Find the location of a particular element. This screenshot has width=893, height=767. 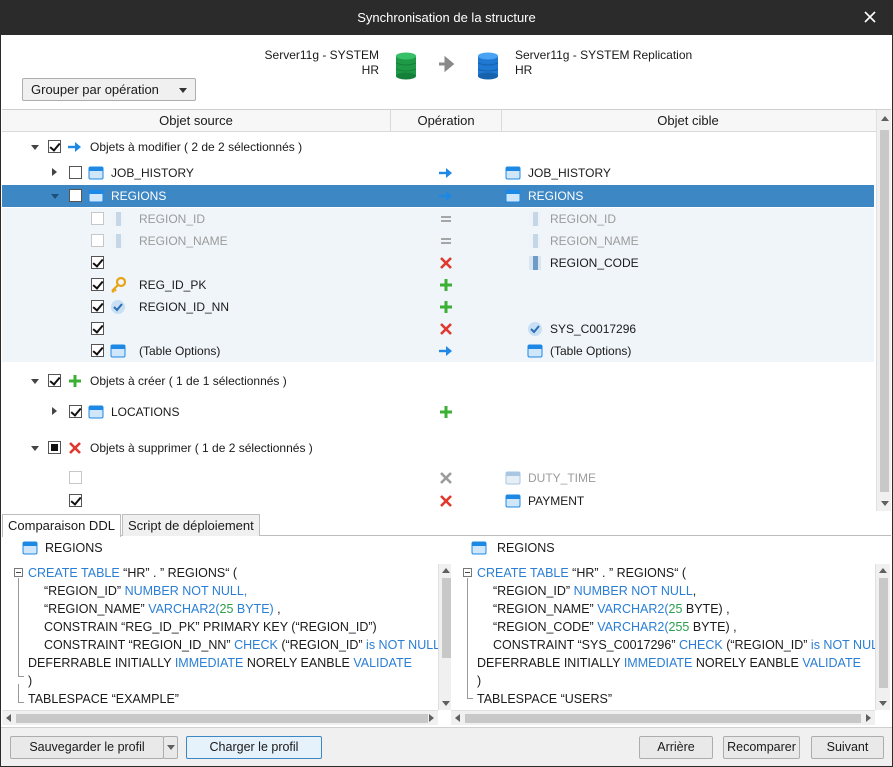

table-row-selected: REGIONS REGIONS is located at coordinates (438, 196).